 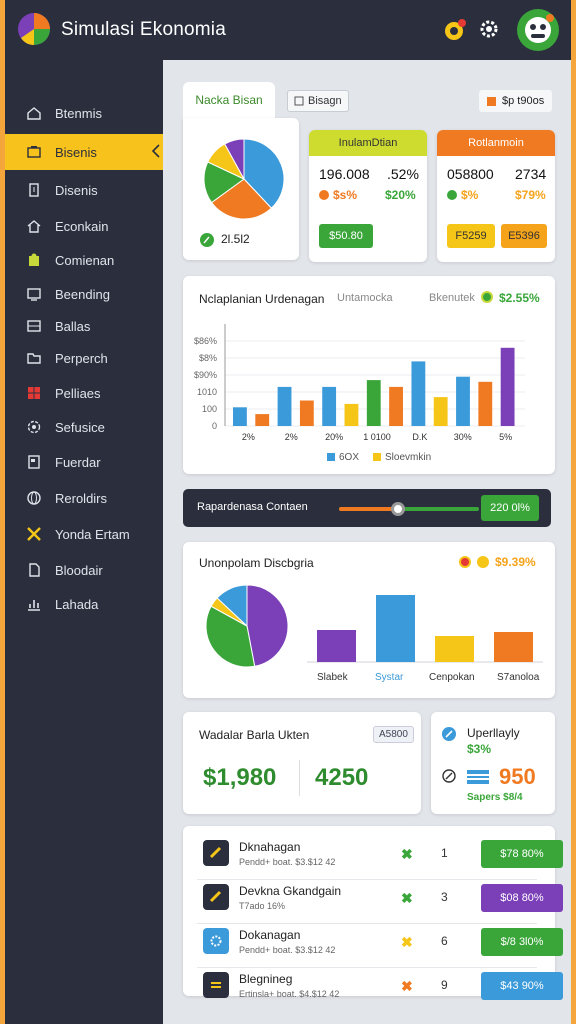 I want to click on sidebar-item-label: Lahada, so click(x=77, y=604).